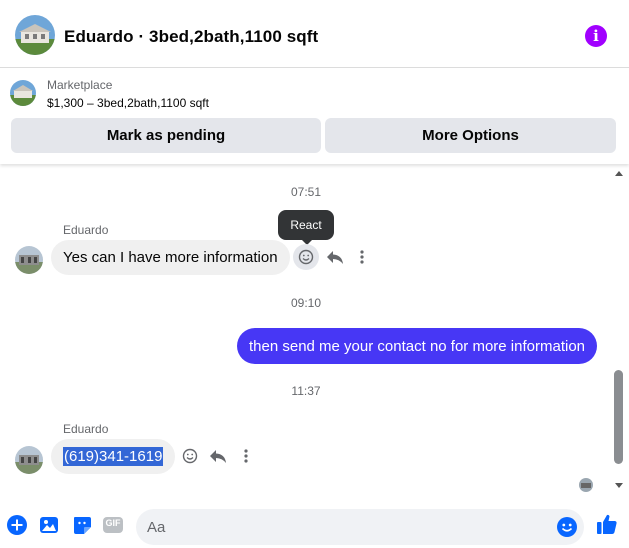 The height and width of the screenshot is (548, 629). I want to click on seen-avatar, so click(586, 485).